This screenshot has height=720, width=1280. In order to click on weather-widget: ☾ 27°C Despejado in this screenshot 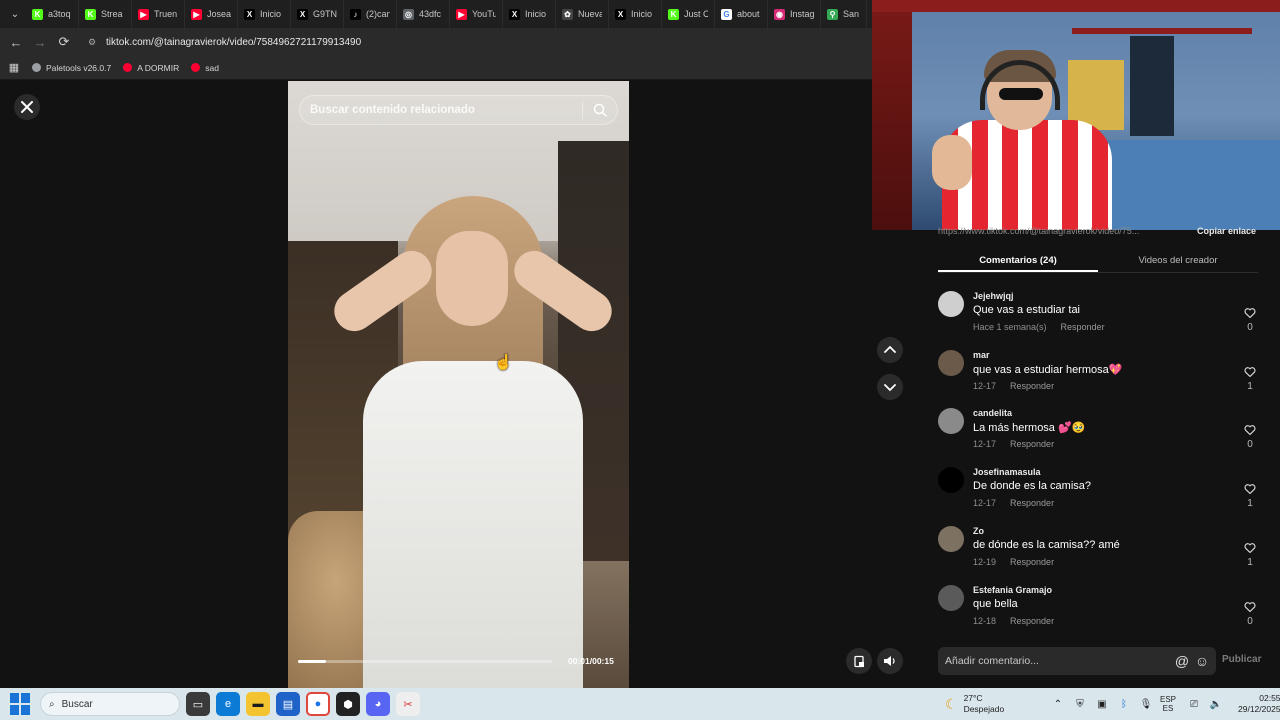, I will do `click(974, 704)`.